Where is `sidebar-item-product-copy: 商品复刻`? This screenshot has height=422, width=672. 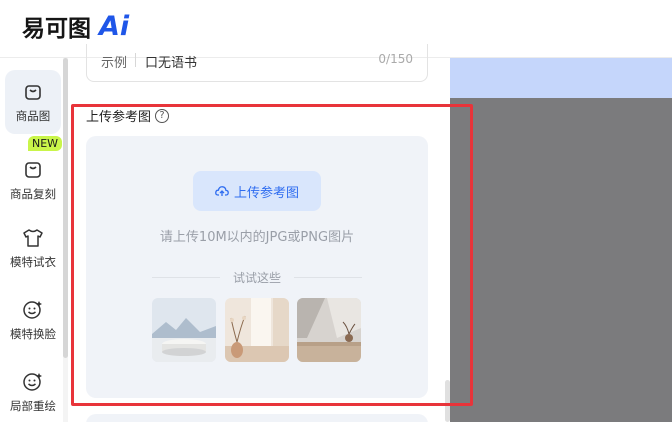
sidebar-item-product-copy: 商品复刻 is located at coordinates (33, 180).